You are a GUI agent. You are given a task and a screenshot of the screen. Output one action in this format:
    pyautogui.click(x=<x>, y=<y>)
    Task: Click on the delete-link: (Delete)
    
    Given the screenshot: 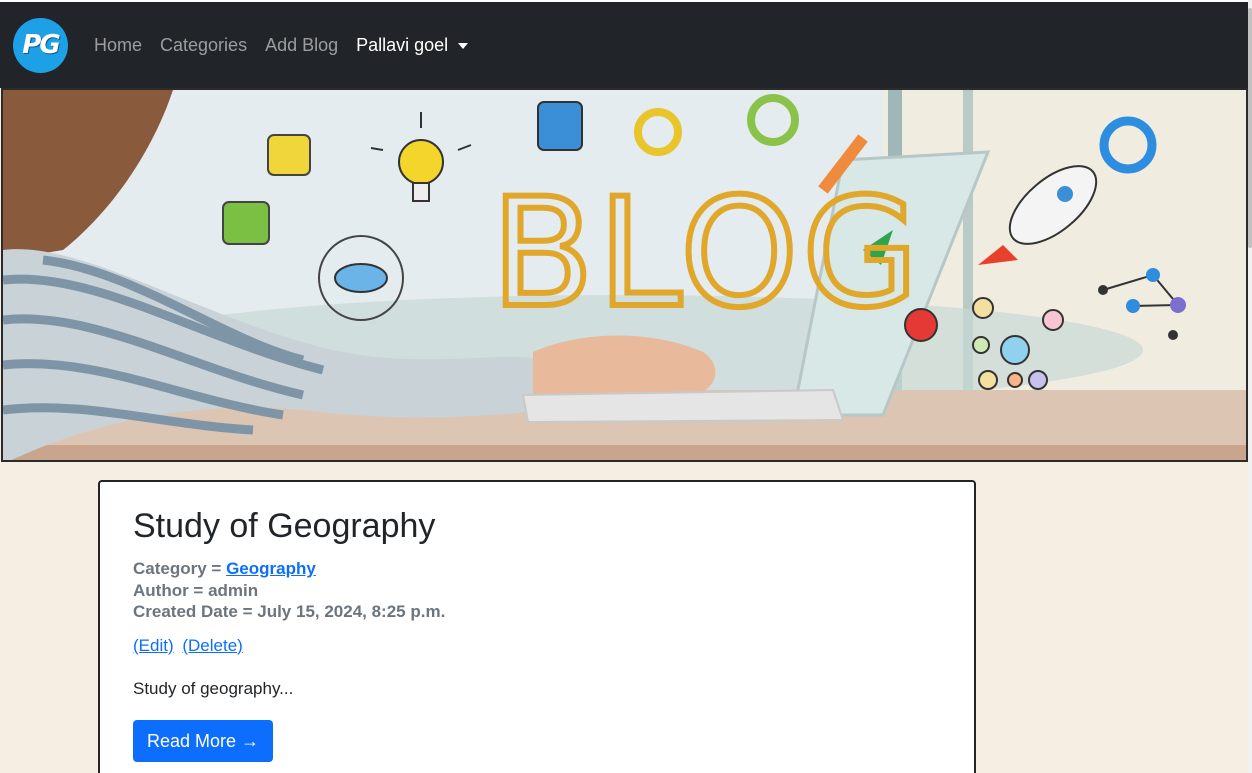 What is the action you would take?
    pyautogui.click(x=212, y=645)
    